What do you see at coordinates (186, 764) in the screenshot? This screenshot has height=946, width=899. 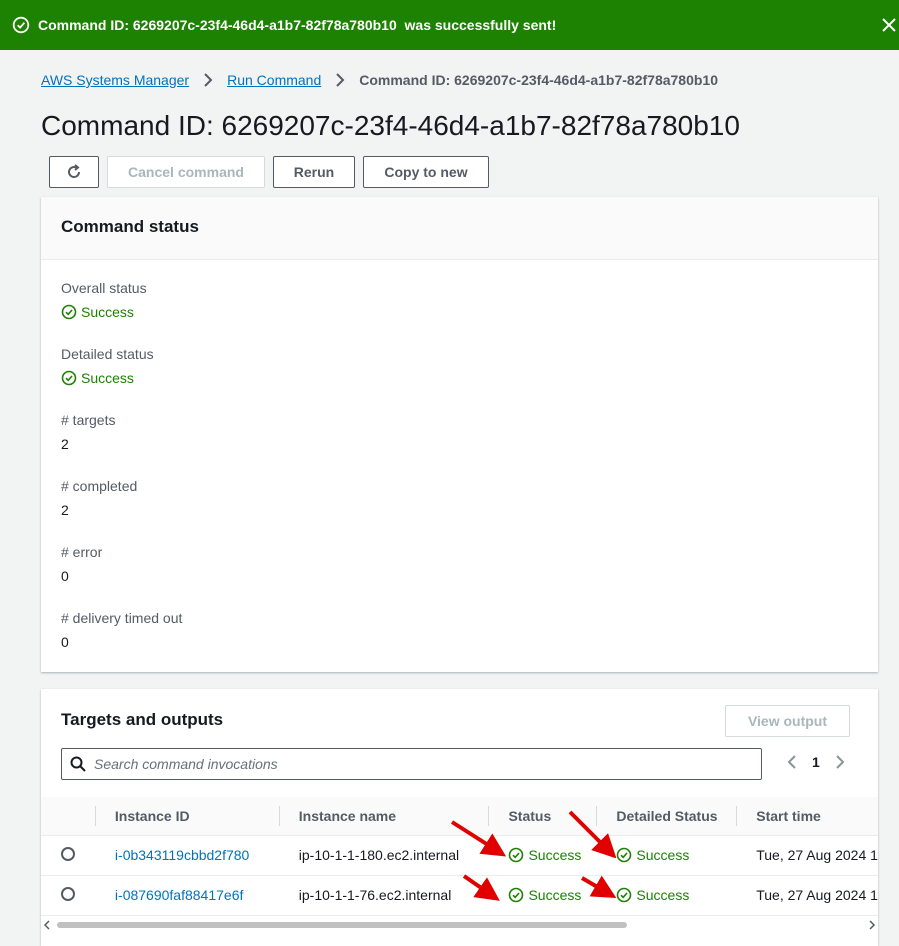 I see `search-placeholder: Search command invocations` at bounding box center [186, 764].